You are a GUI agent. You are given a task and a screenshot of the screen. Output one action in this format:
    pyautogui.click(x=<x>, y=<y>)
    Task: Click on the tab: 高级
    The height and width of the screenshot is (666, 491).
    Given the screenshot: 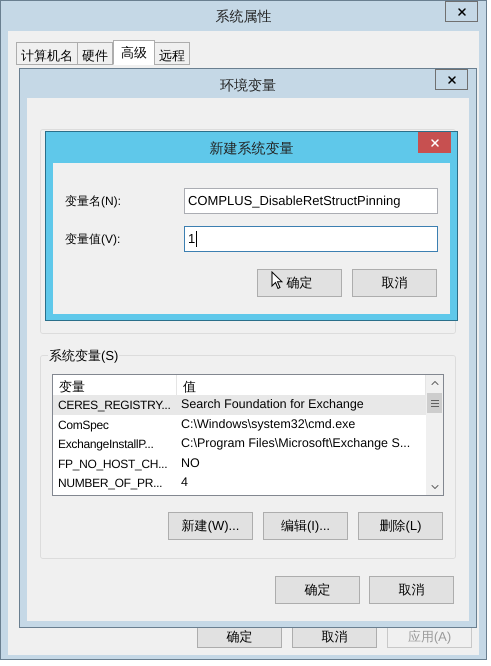 What is the action you would take?
    pyautogui.click(x=134, y=52)
    